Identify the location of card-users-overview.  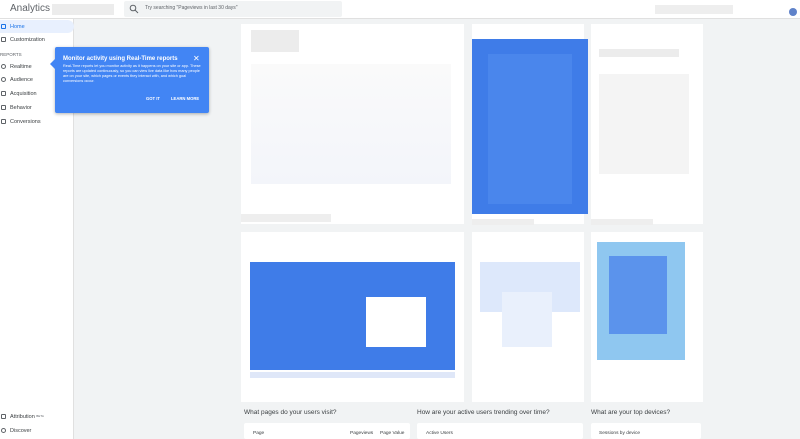
(352, 124).